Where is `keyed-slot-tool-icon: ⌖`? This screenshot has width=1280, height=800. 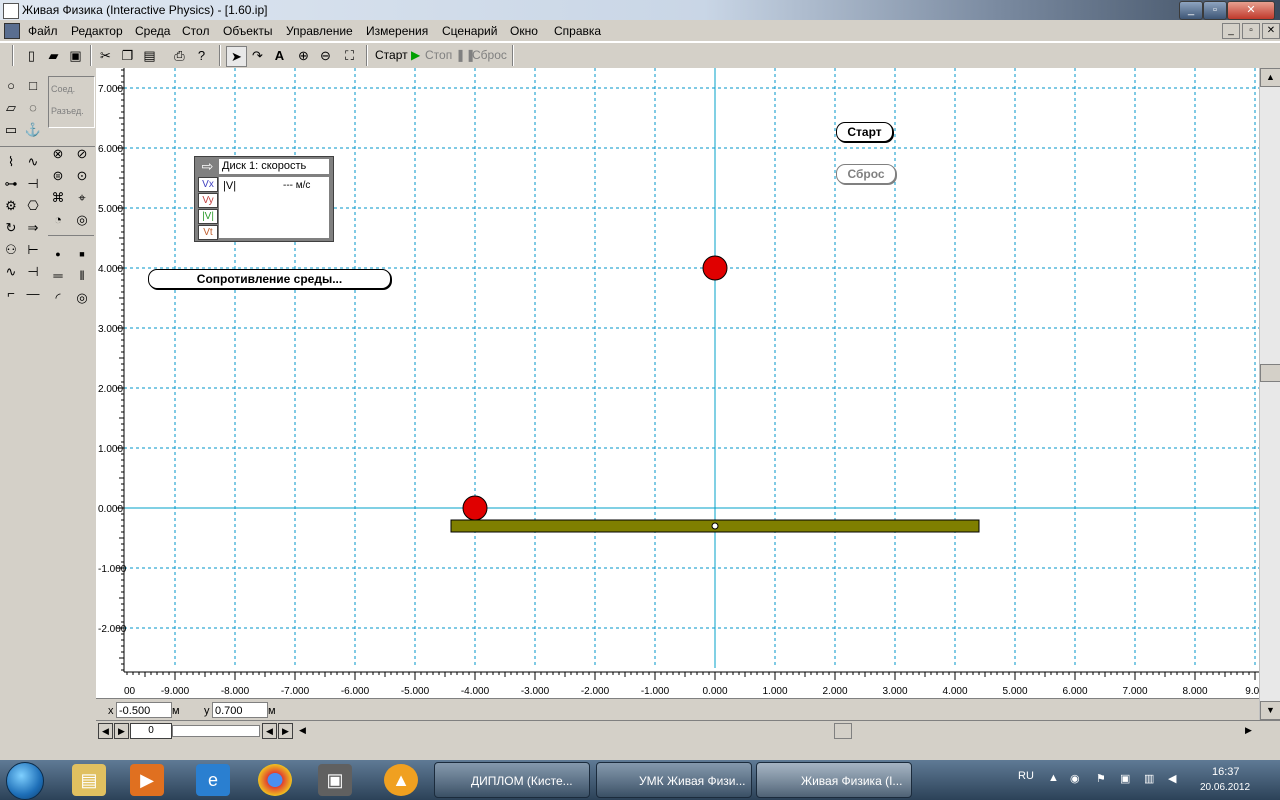 keyed-slot-tool-icon: ⌖ is located at coordinates (82, 198).